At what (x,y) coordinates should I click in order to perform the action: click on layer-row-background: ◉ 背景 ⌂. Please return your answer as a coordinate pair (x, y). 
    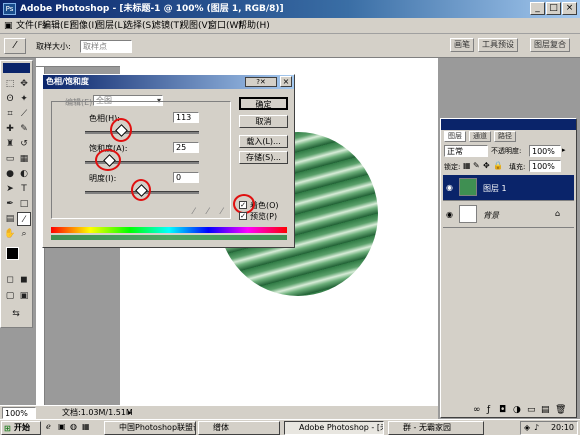
    Looking at the image, I should click on (508, 215).